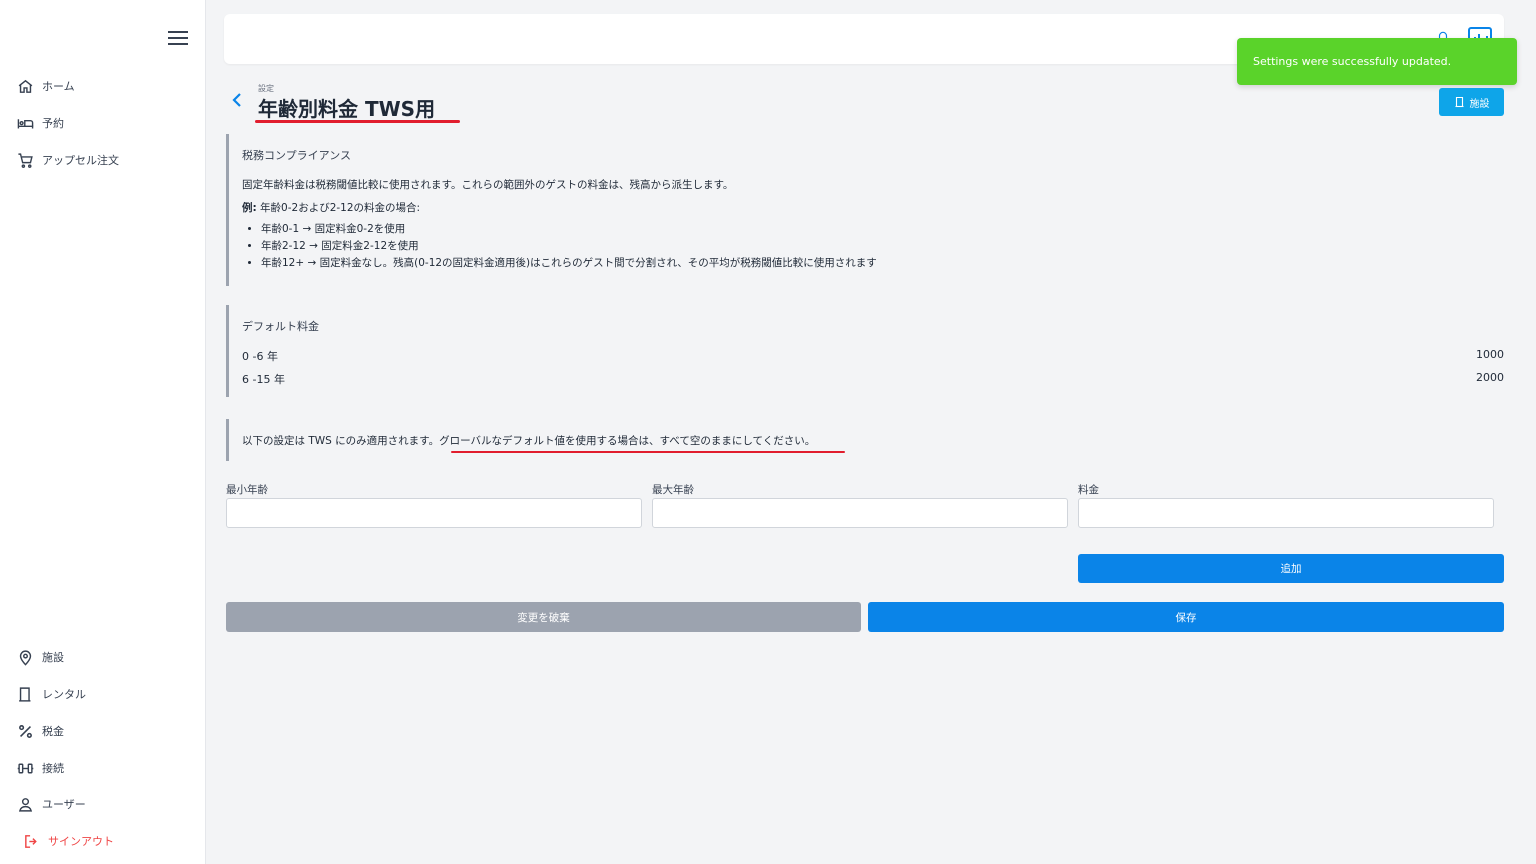 The width and height of the screenshot is (1536, 864). Describe the element at coordinates (263, 379) in the screenshot. I see `rate-range: 6 -15 年` at that location.